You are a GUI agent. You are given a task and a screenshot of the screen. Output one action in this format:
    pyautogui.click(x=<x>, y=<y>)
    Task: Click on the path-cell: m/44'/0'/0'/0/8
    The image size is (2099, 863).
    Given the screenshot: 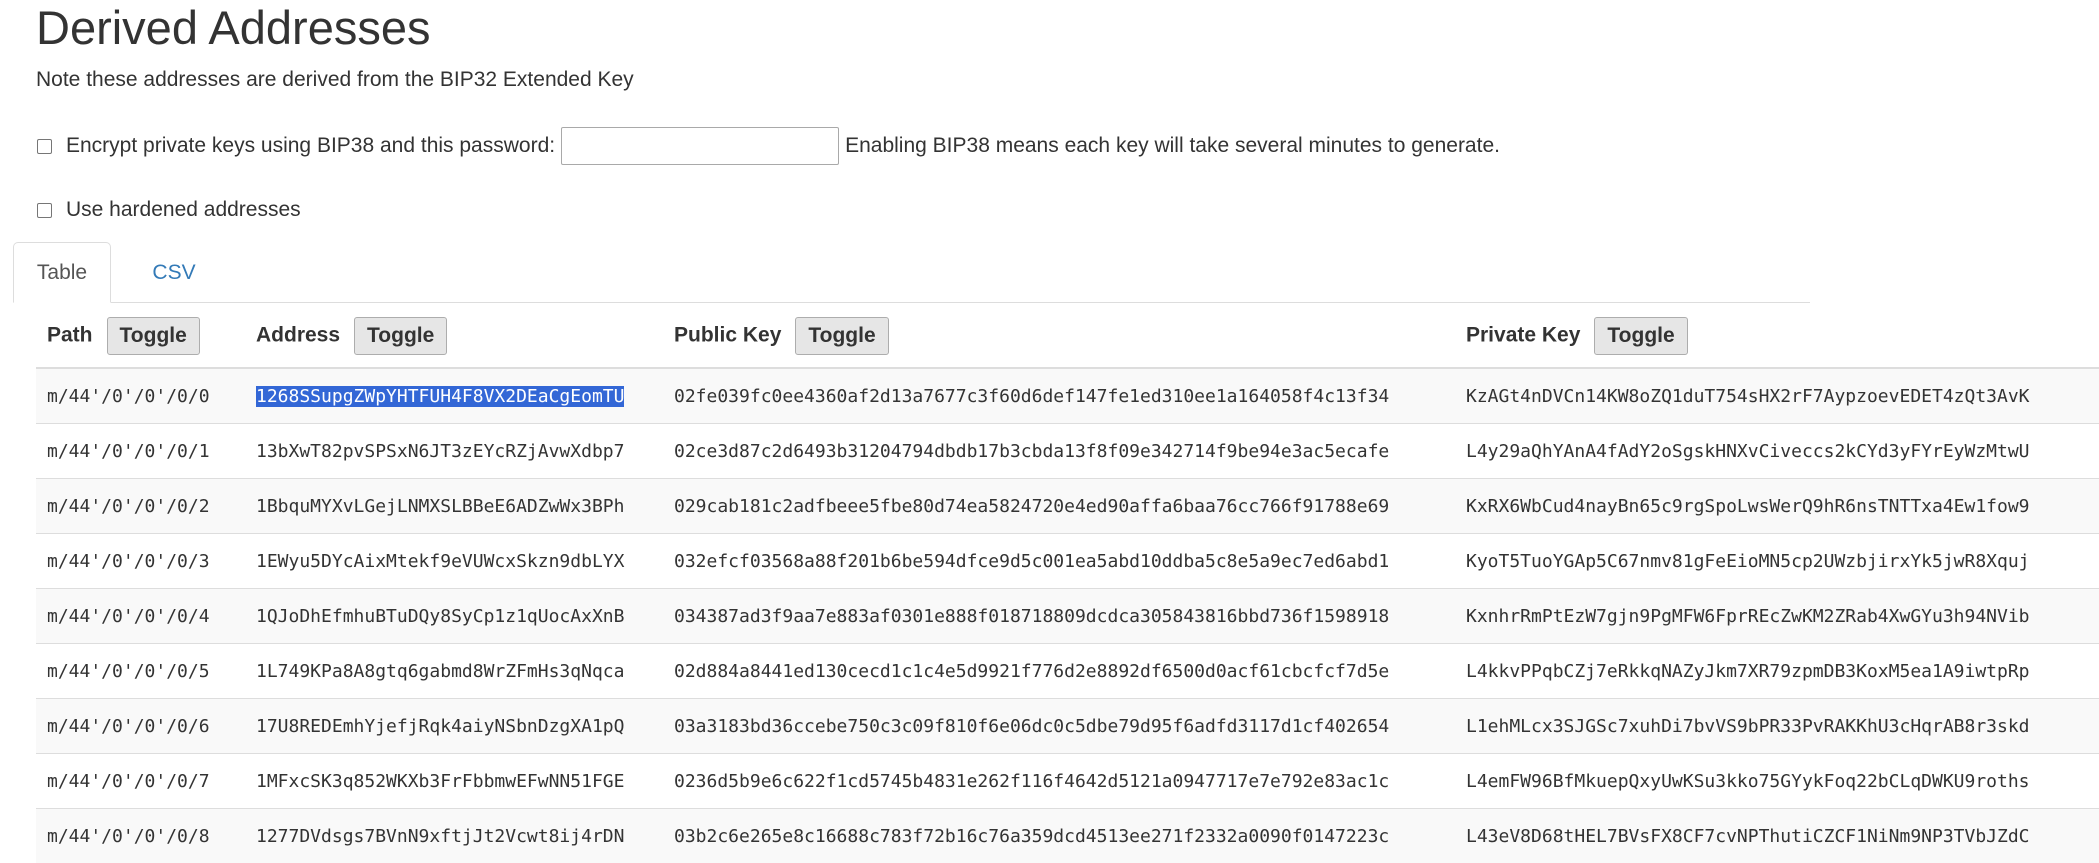 What is the action you would take?
    pyautogui.click(x=140, y=836)
    